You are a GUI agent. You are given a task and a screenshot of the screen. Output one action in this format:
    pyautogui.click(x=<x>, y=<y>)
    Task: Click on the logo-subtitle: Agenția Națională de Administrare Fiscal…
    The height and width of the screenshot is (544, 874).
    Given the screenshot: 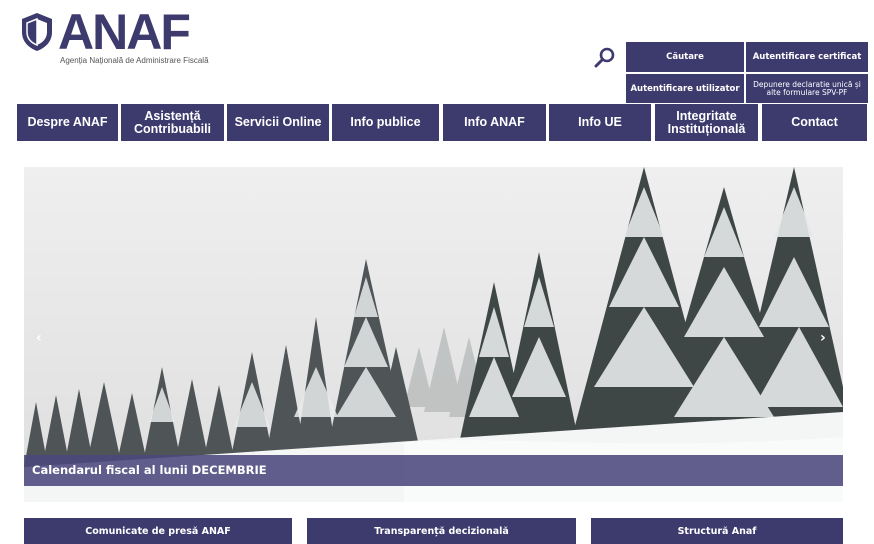 What is the action you would take?
    pyautogui.click(x=134, y=60)
    